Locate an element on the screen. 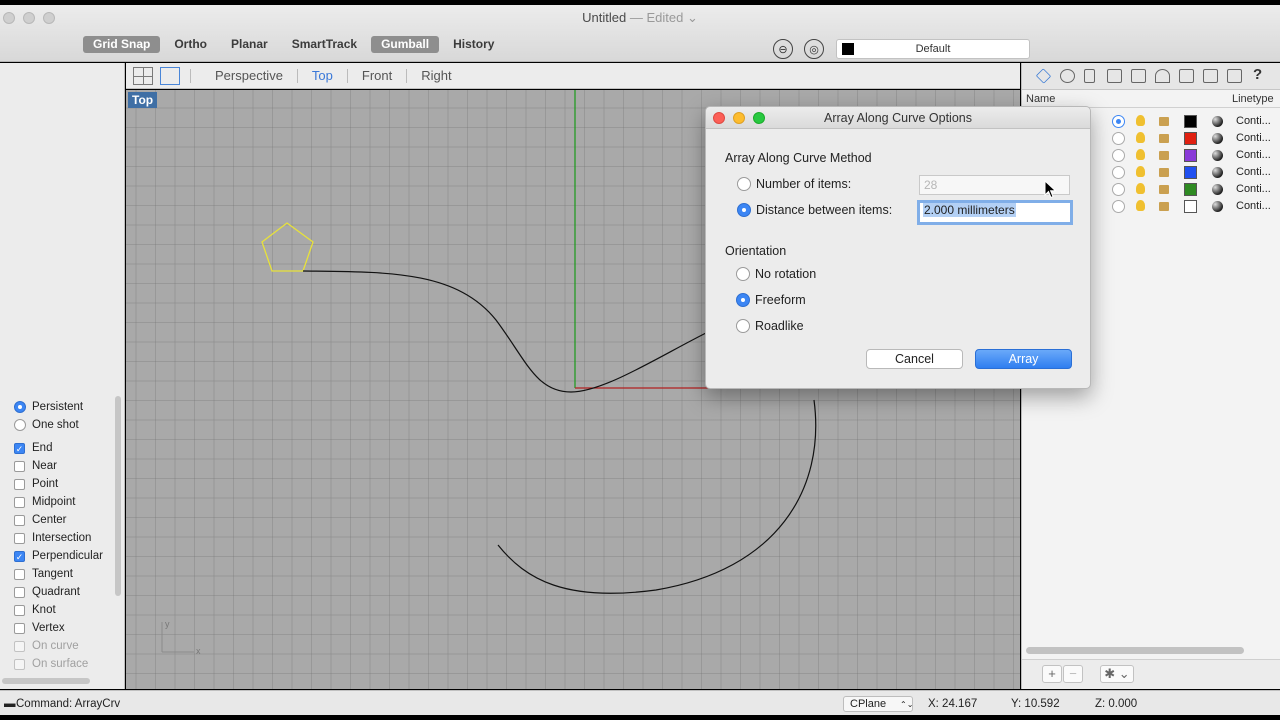  linetype-column-header: Linetype is located at coordinates (1253, 99).